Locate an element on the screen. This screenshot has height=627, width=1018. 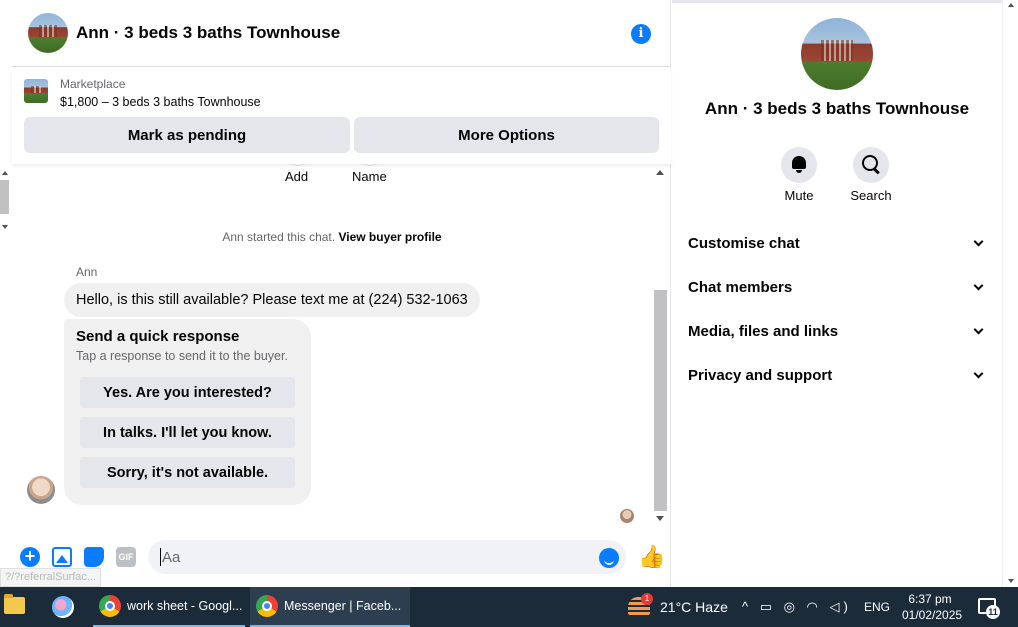
clock: 6:37 pm 01/02/2025 is located at coordinates (932, 607).